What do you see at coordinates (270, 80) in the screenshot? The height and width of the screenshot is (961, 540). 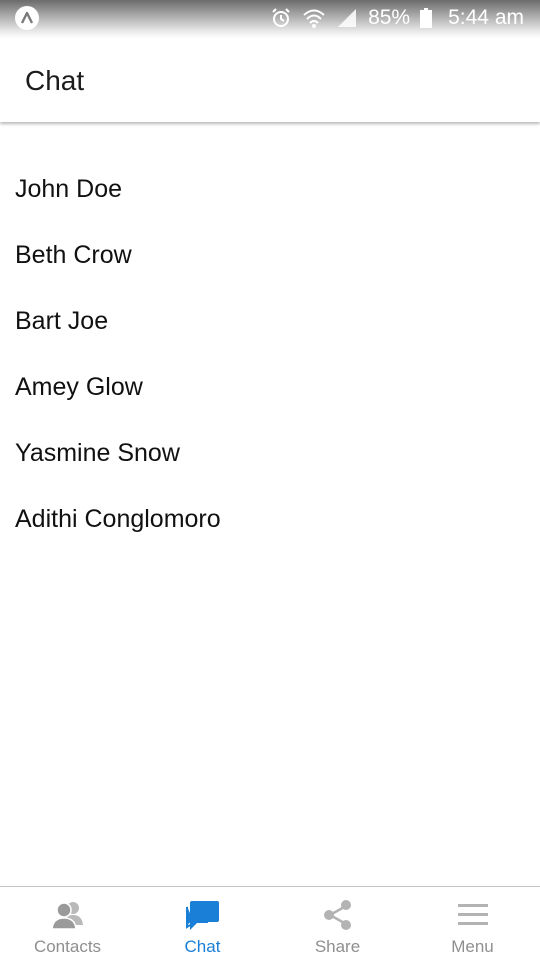 I see `app-bar: Chat` at bounding box center [270, 80].